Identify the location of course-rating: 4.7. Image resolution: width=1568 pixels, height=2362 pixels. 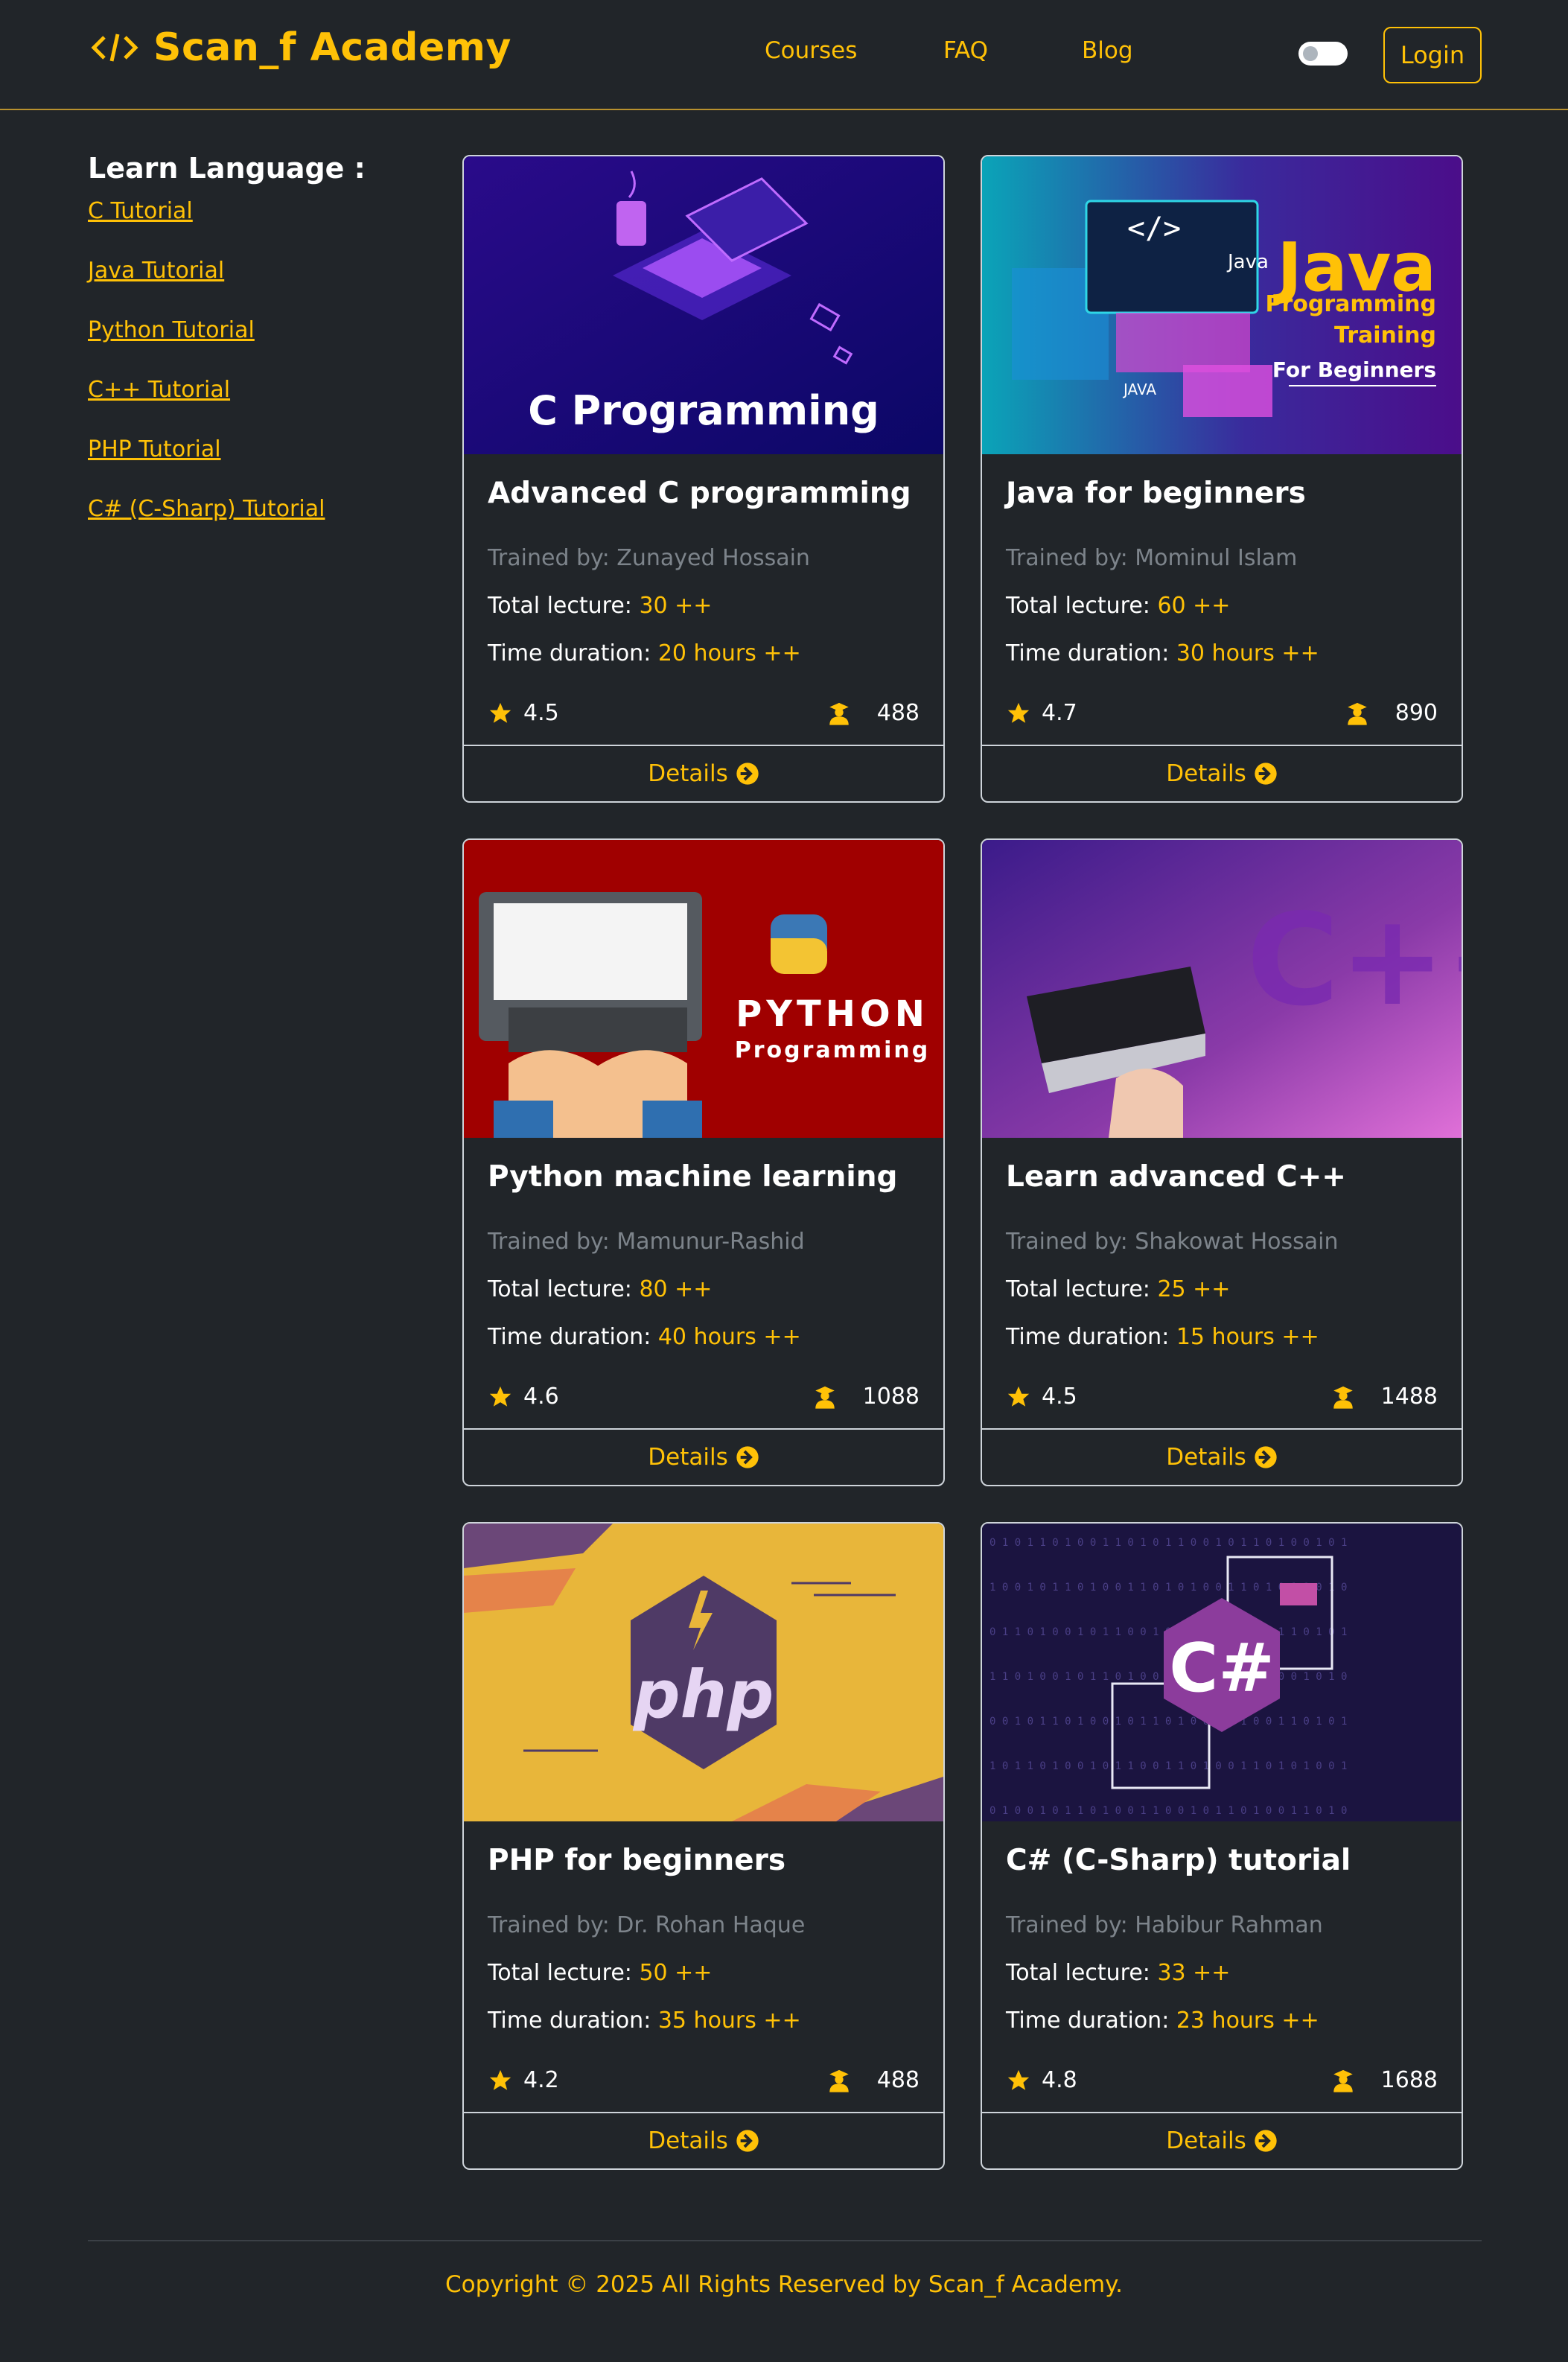
(1041, 713).